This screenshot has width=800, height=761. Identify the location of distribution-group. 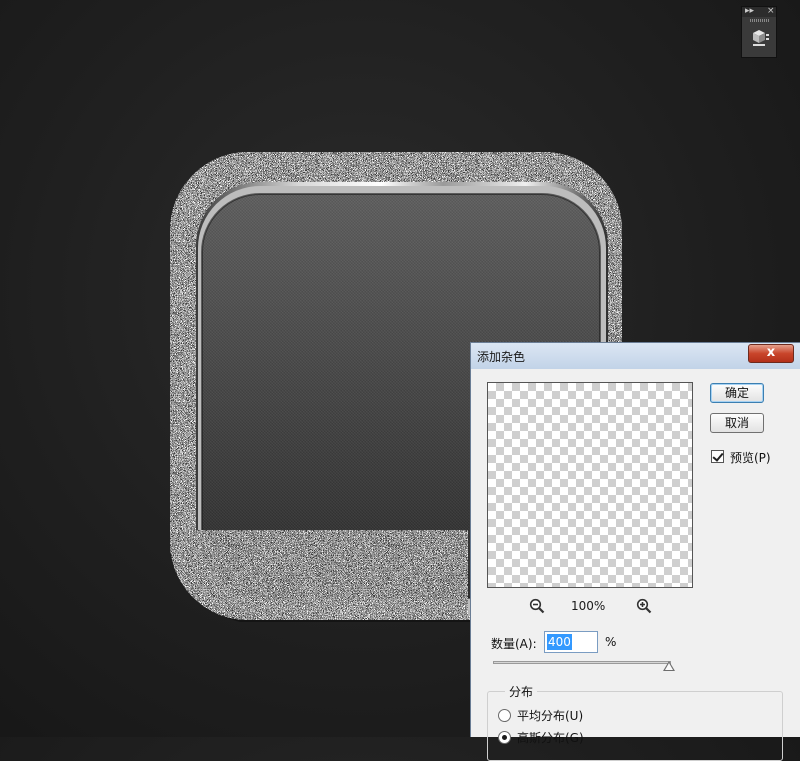
(635, 726).